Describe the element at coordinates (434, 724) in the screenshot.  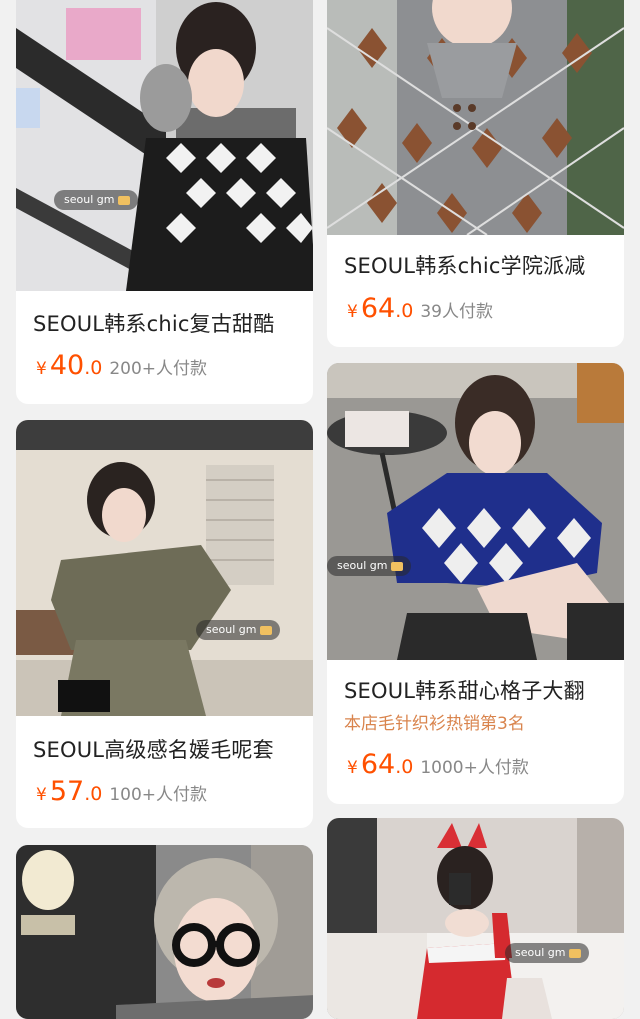
I see `bestseller-rank: 本店毛针织衫热销第3名` at that location.